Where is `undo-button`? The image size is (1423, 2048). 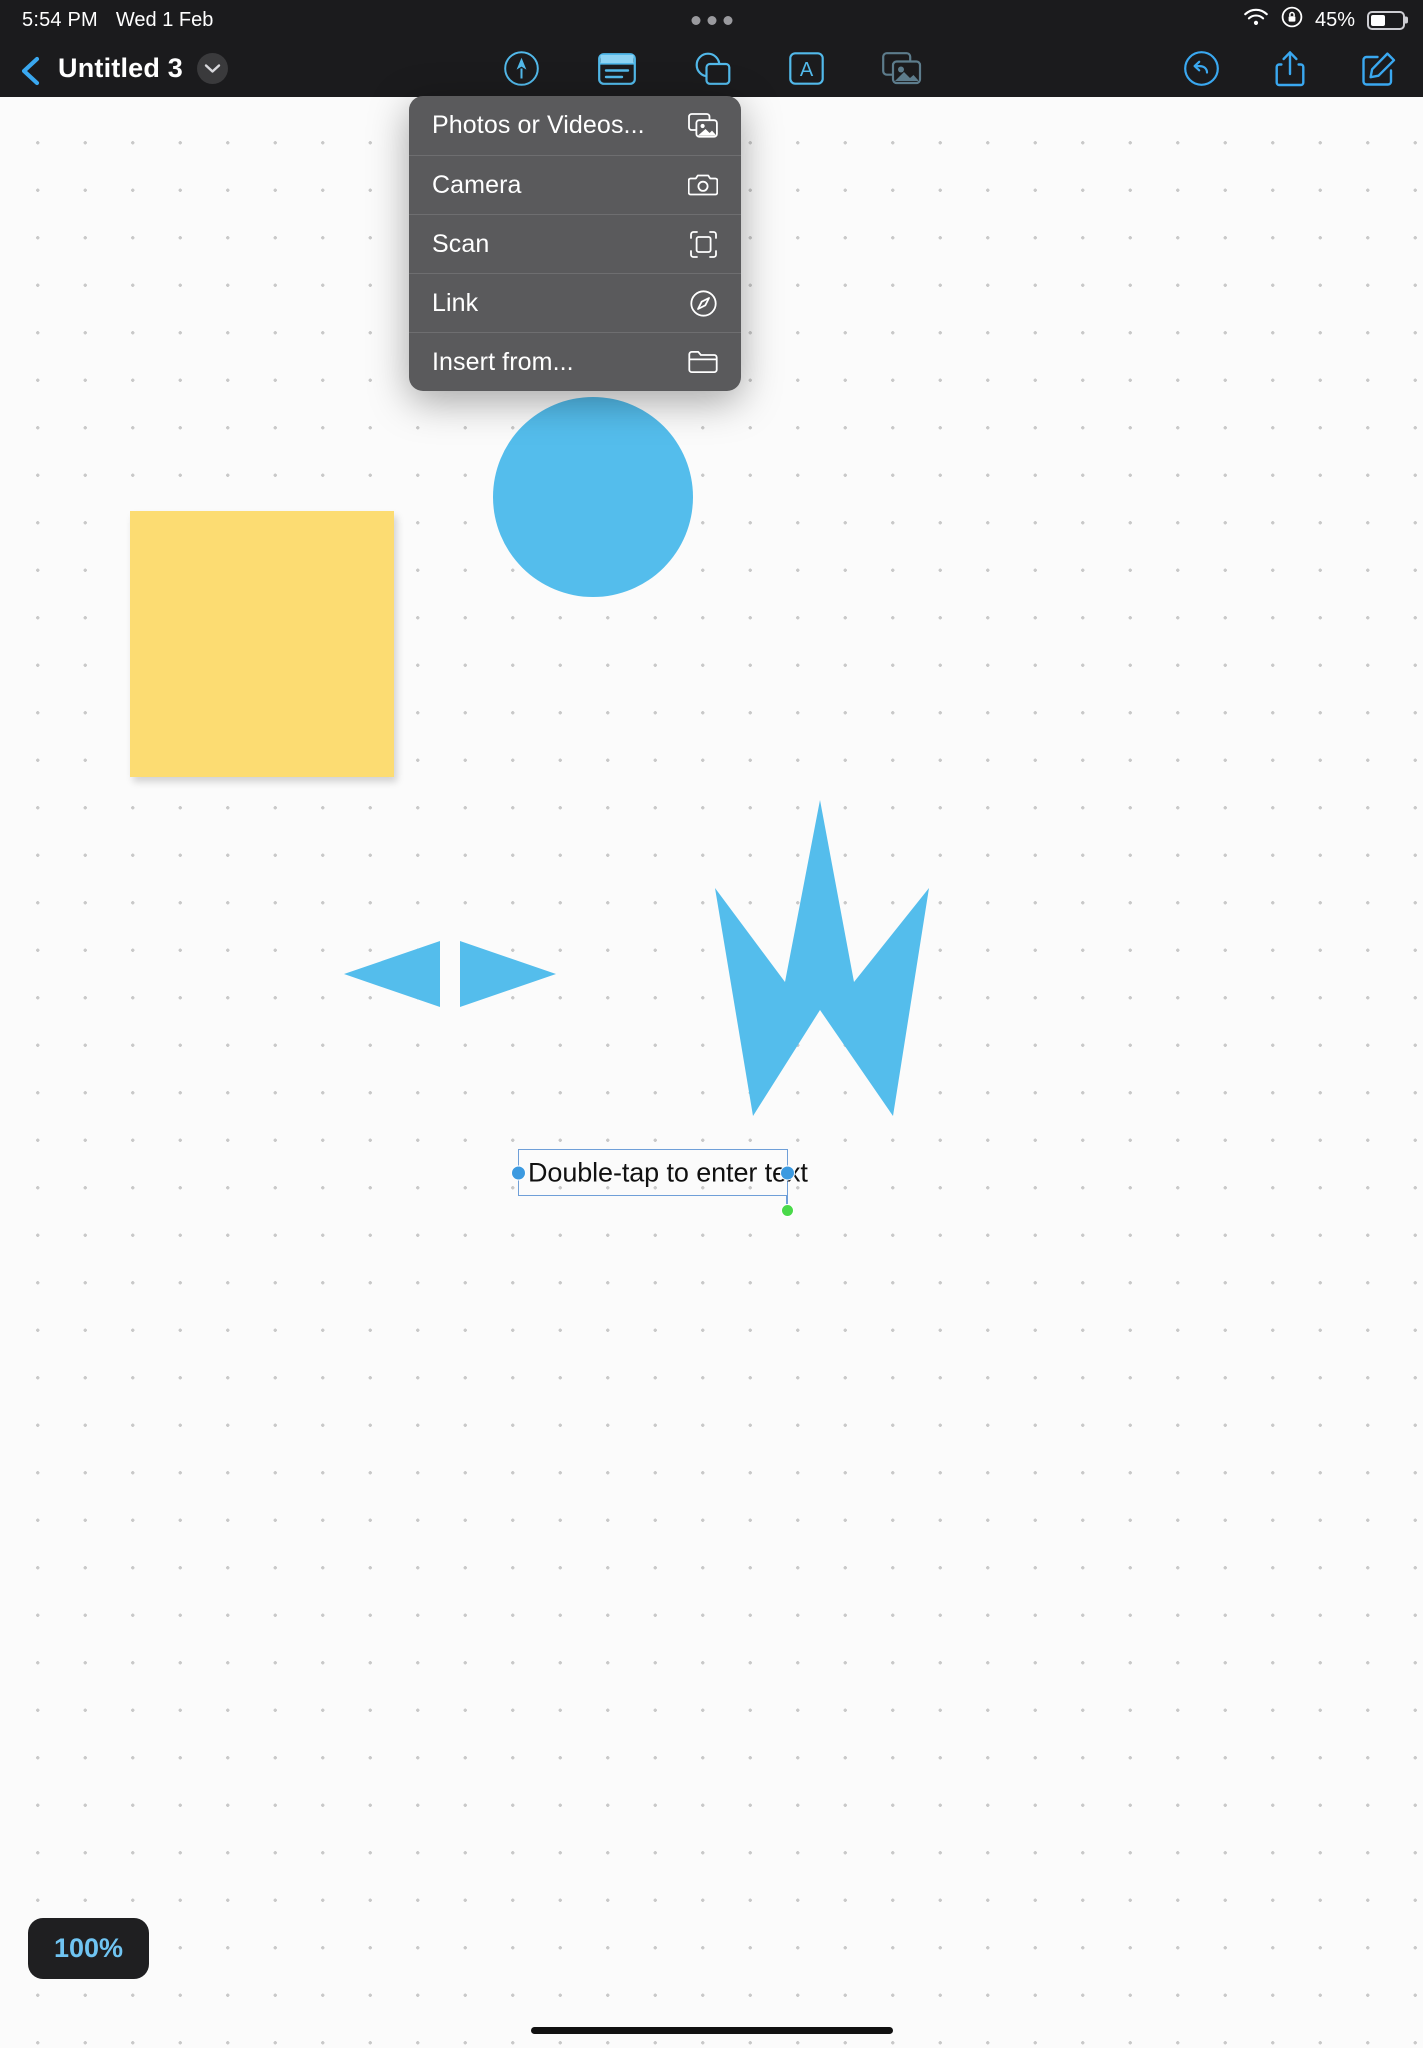
undo-button is located at coordinates (1201, 69).